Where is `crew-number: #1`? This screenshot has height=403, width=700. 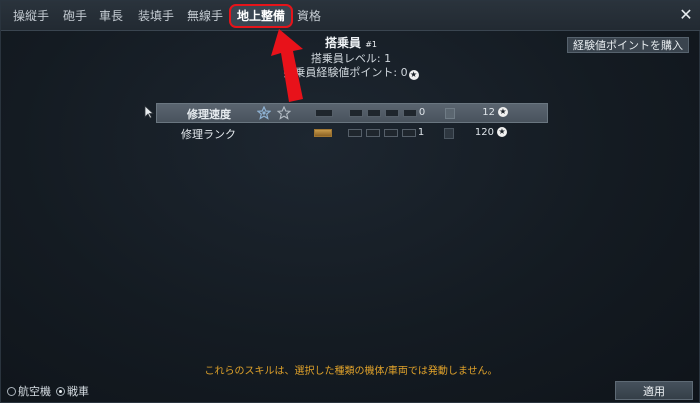 crew-number: #1 is located at coordinates (371, 44).